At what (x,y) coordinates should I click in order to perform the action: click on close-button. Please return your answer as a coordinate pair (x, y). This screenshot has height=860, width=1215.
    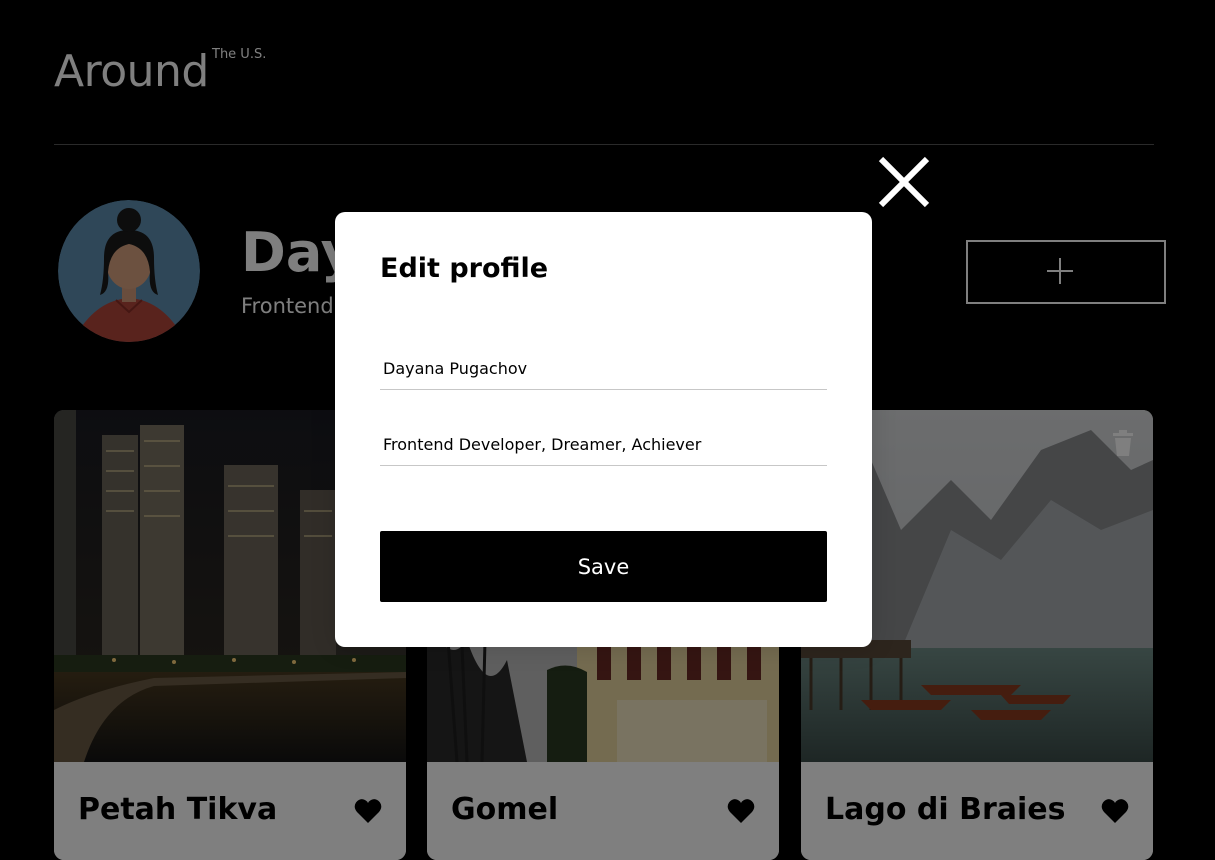
    Looking at the image, I should click on (904, 182).